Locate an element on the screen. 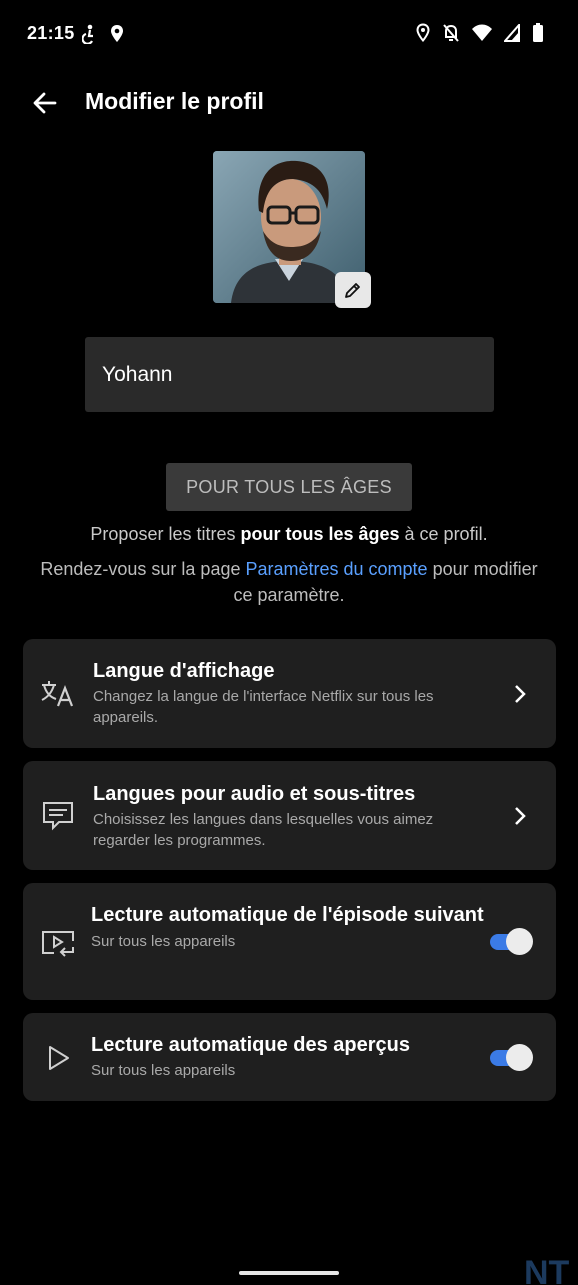  pencil-icon is located at coordinates (352, 290).